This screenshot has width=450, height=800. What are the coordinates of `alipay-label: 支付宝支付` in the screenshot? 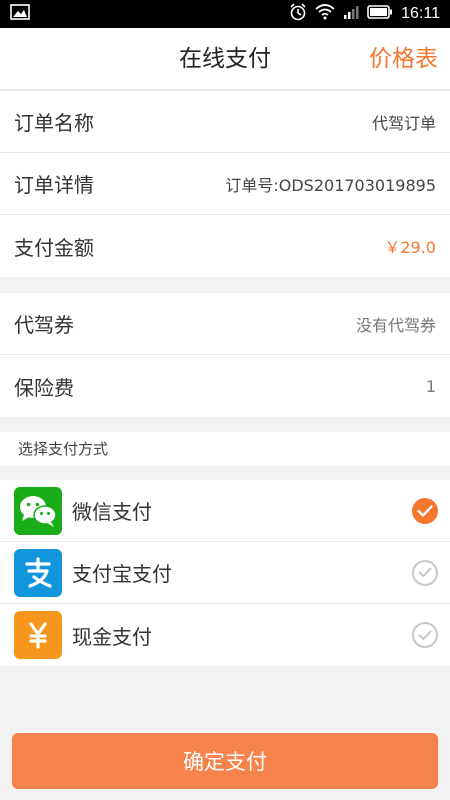 It's located at (122, 574).